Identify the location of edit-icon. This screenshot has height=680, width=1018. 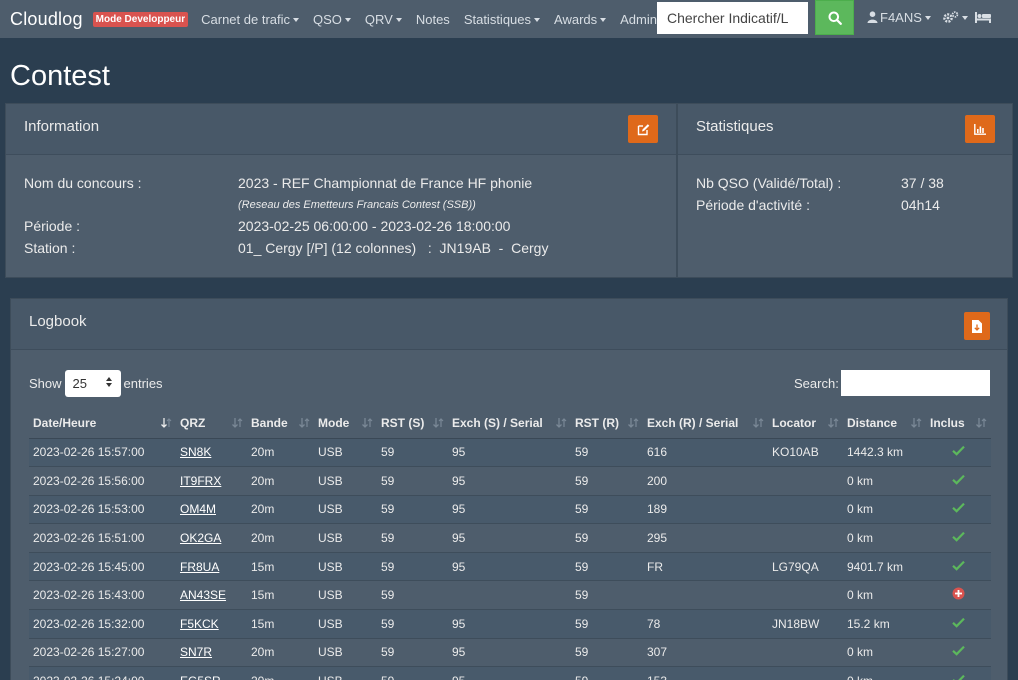
(643, 129).